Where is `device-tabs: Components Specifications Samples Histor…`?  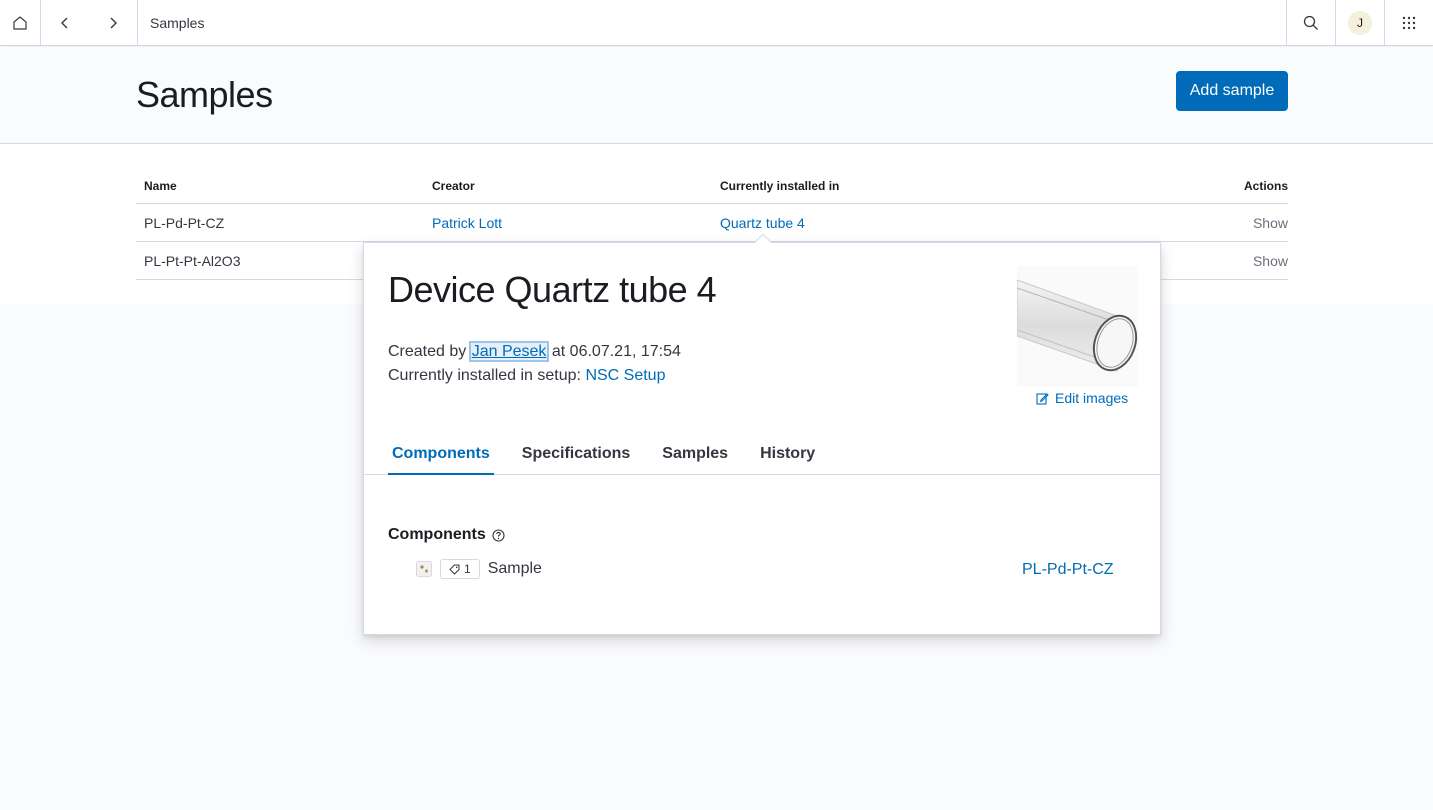
device-tabs: Components Specifications Samples Histor… is located at coordinates (763, 457).